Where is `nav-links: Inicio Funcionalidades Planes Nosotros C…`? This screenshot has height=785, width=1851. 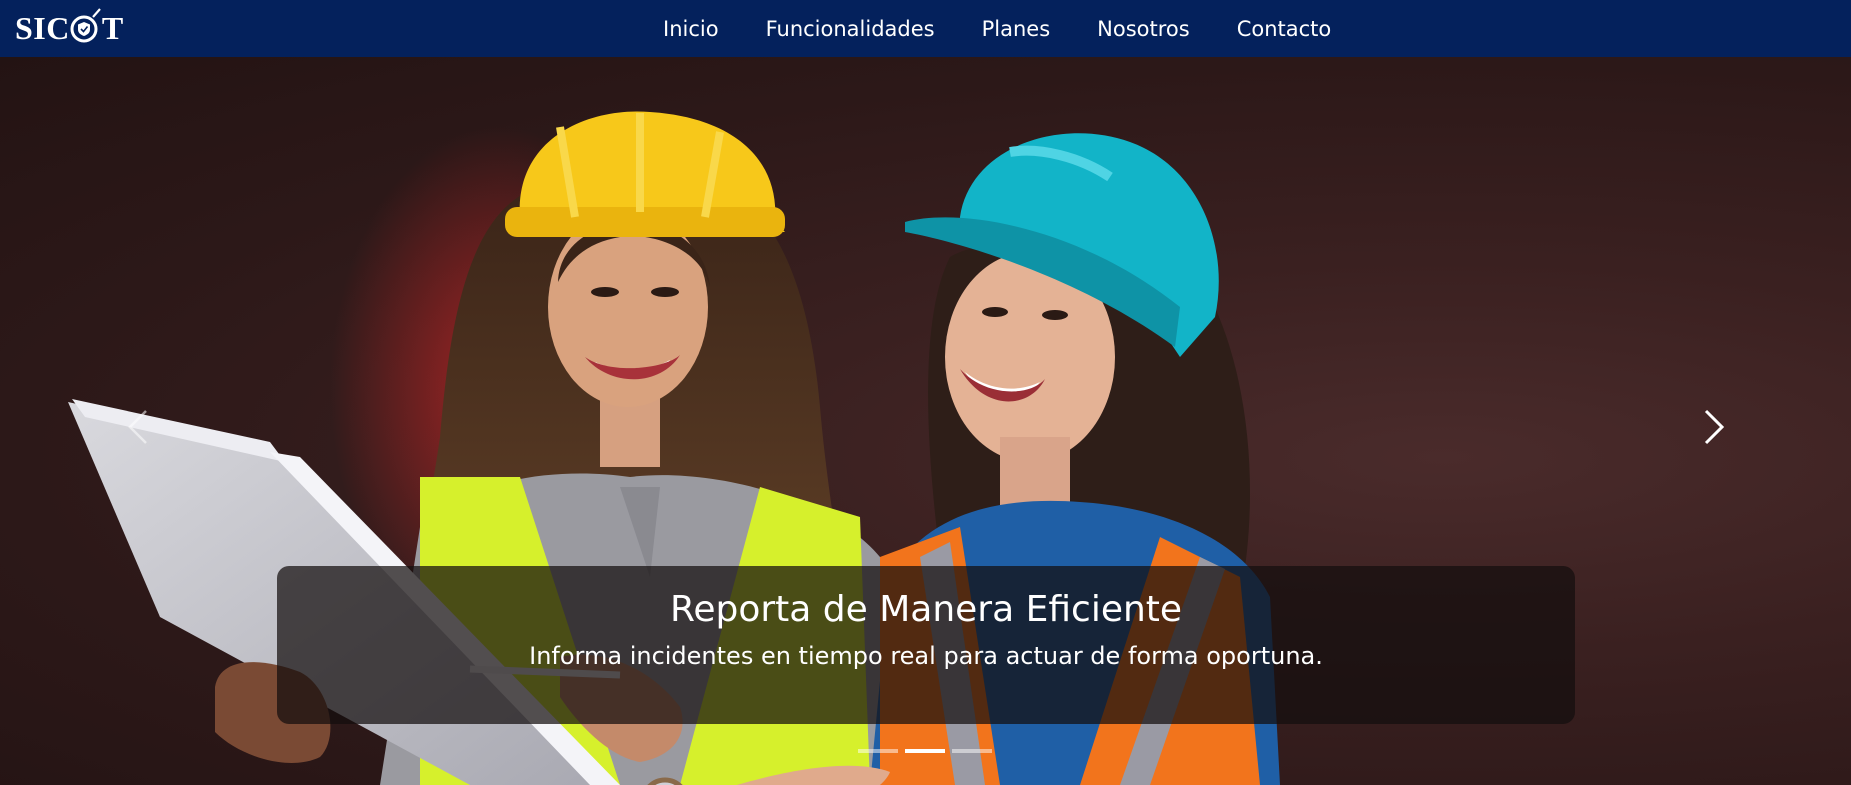 nav-links: Inicio Funcionalidades Planes Nosotros C… is located at coordinates (1020, 28).